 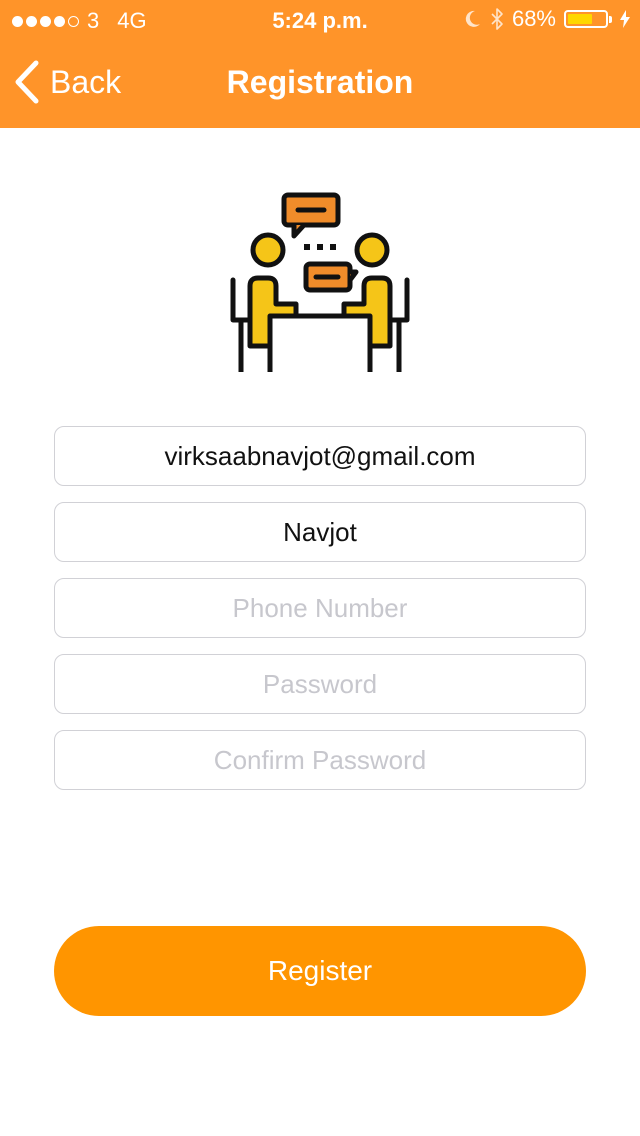 What do you see at coordinates (320, 532) in the screenshot?
I see `name-field` at bounding box center [320, 532].